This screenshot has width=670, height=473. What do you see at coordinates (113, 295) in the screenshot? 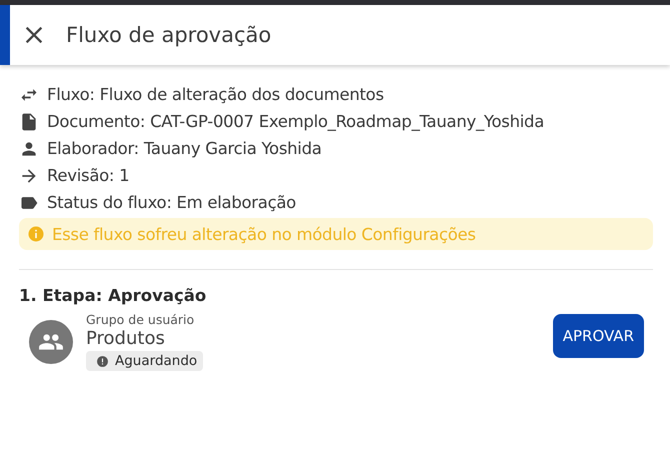
I see `stage-title: 1. Etapa: Aprovação` at bounding box center [113, 295].